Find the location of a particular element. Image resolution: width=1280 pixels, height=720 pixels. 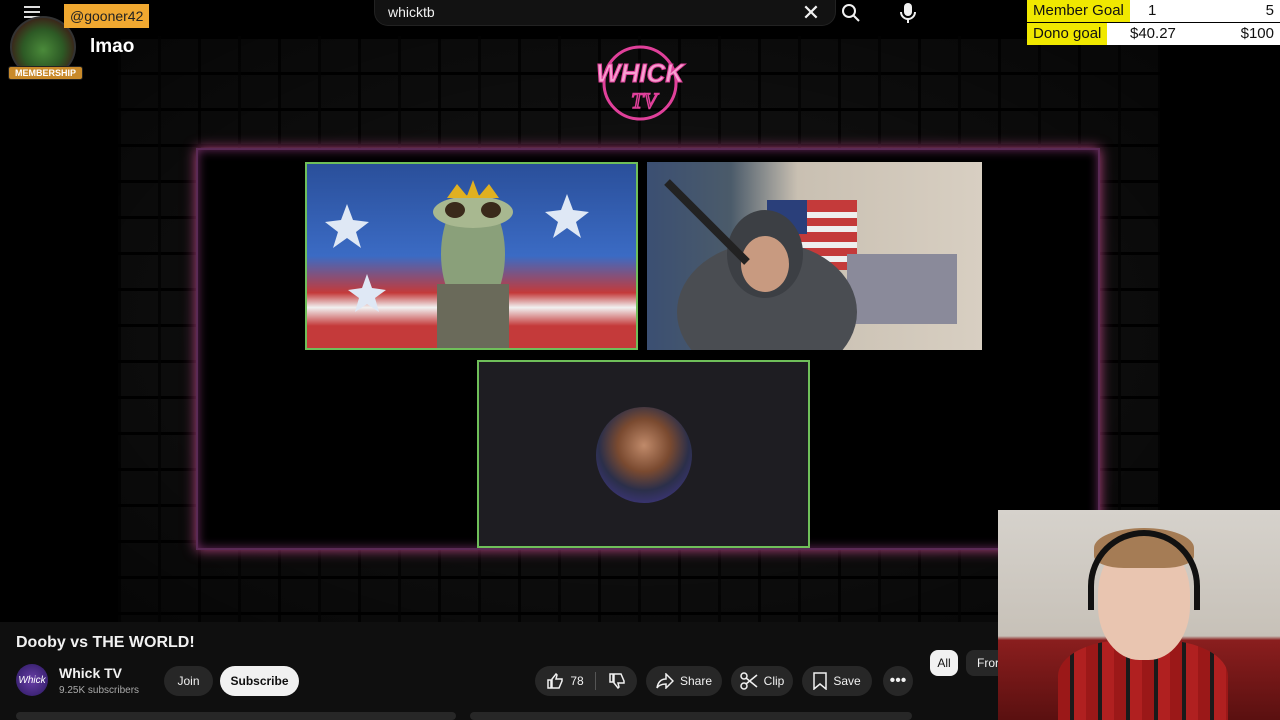

guest-feed-avatar is located at coordinates (643, 454).